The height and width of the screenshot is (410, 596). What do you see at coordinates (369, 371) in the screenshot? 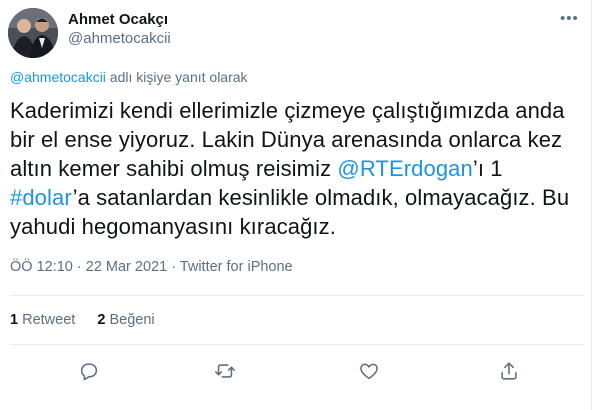
I see `like-icon` at bounding box center [369, 371].